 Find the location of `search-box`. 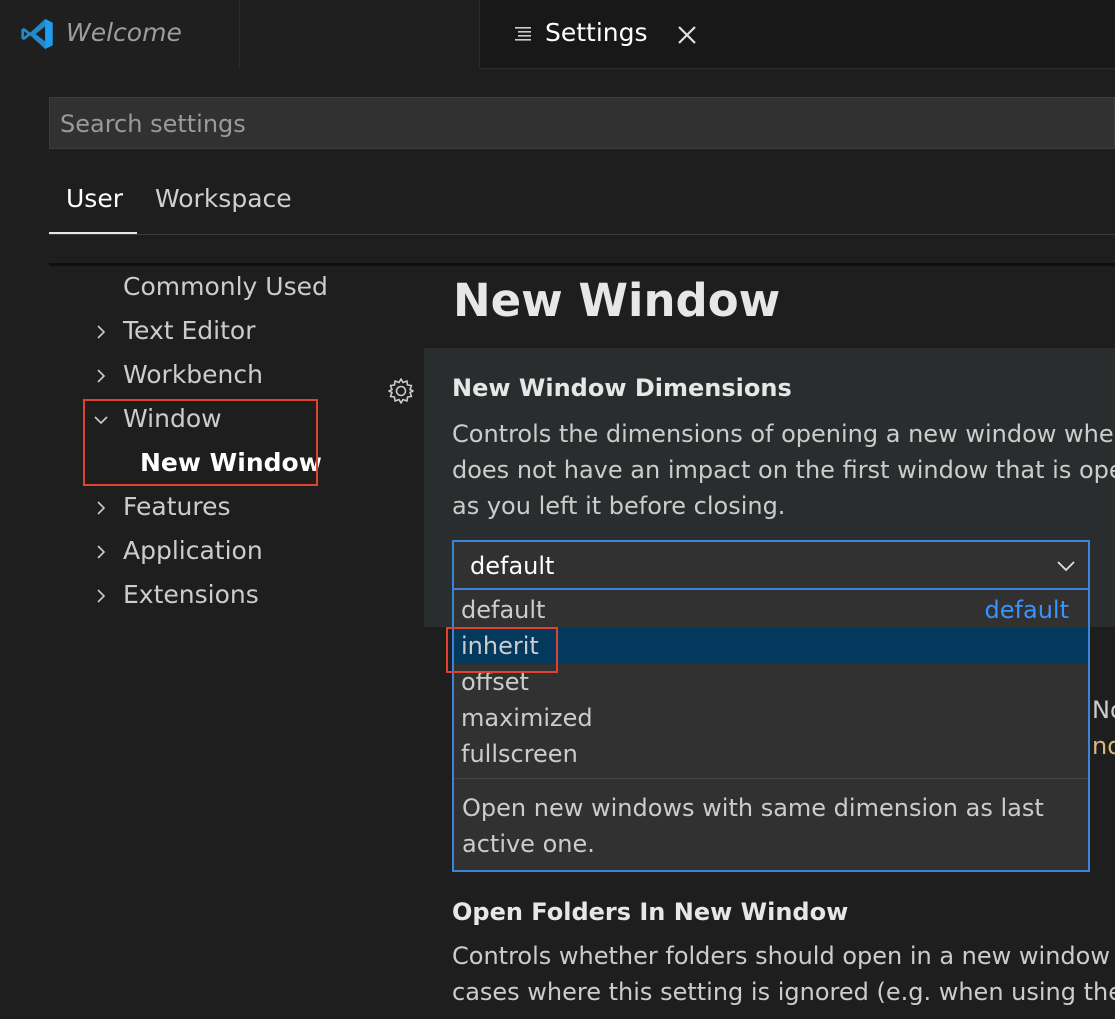

search-box is located at coordinates (582, 123).